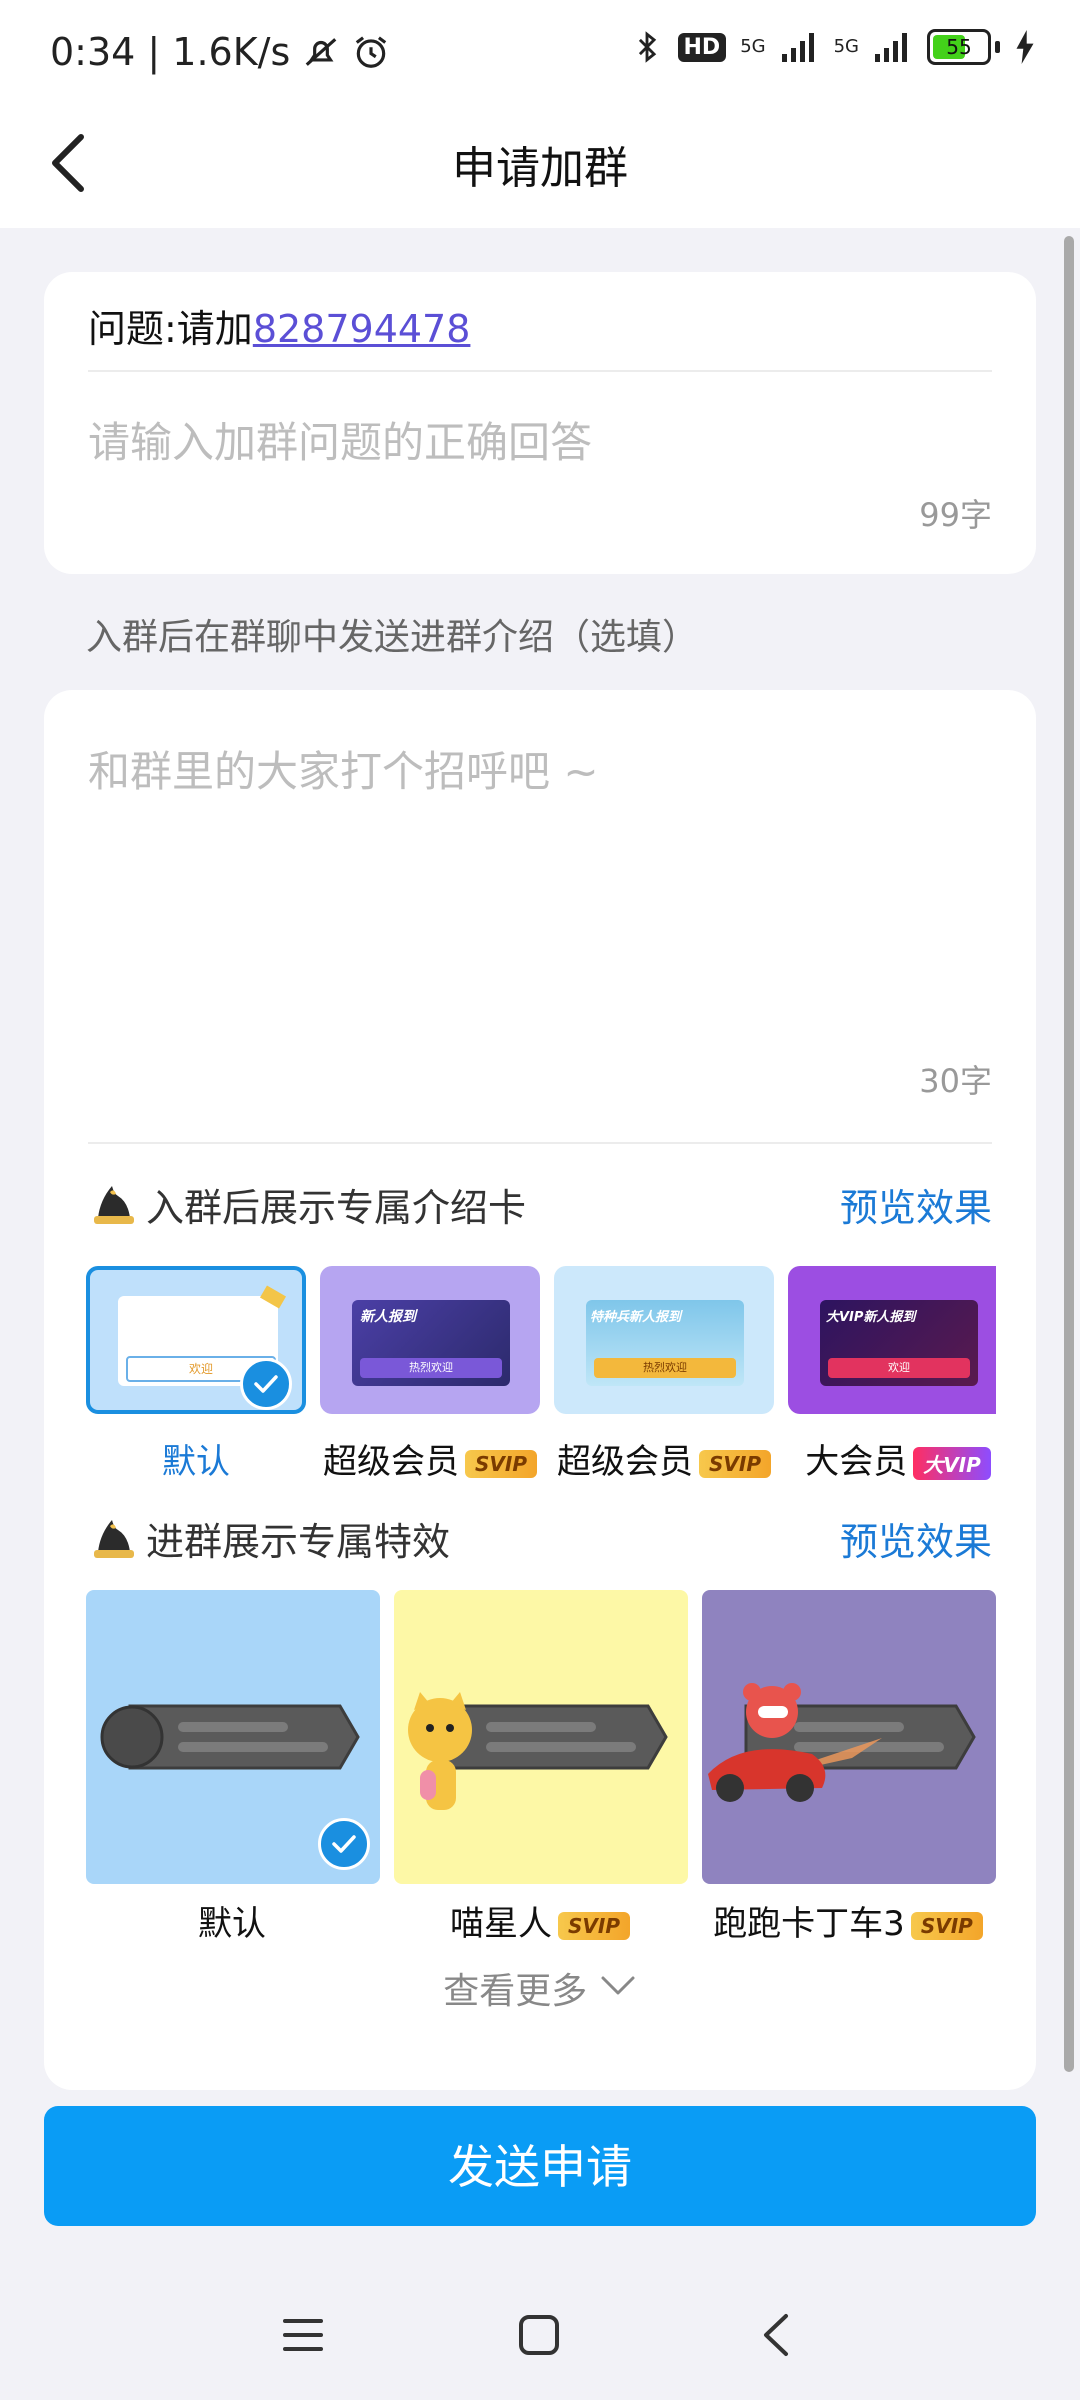 The image size is (1080, 2400). I want to click on time-speed: 0:34 | 1.6K/s, so click(170, 52).